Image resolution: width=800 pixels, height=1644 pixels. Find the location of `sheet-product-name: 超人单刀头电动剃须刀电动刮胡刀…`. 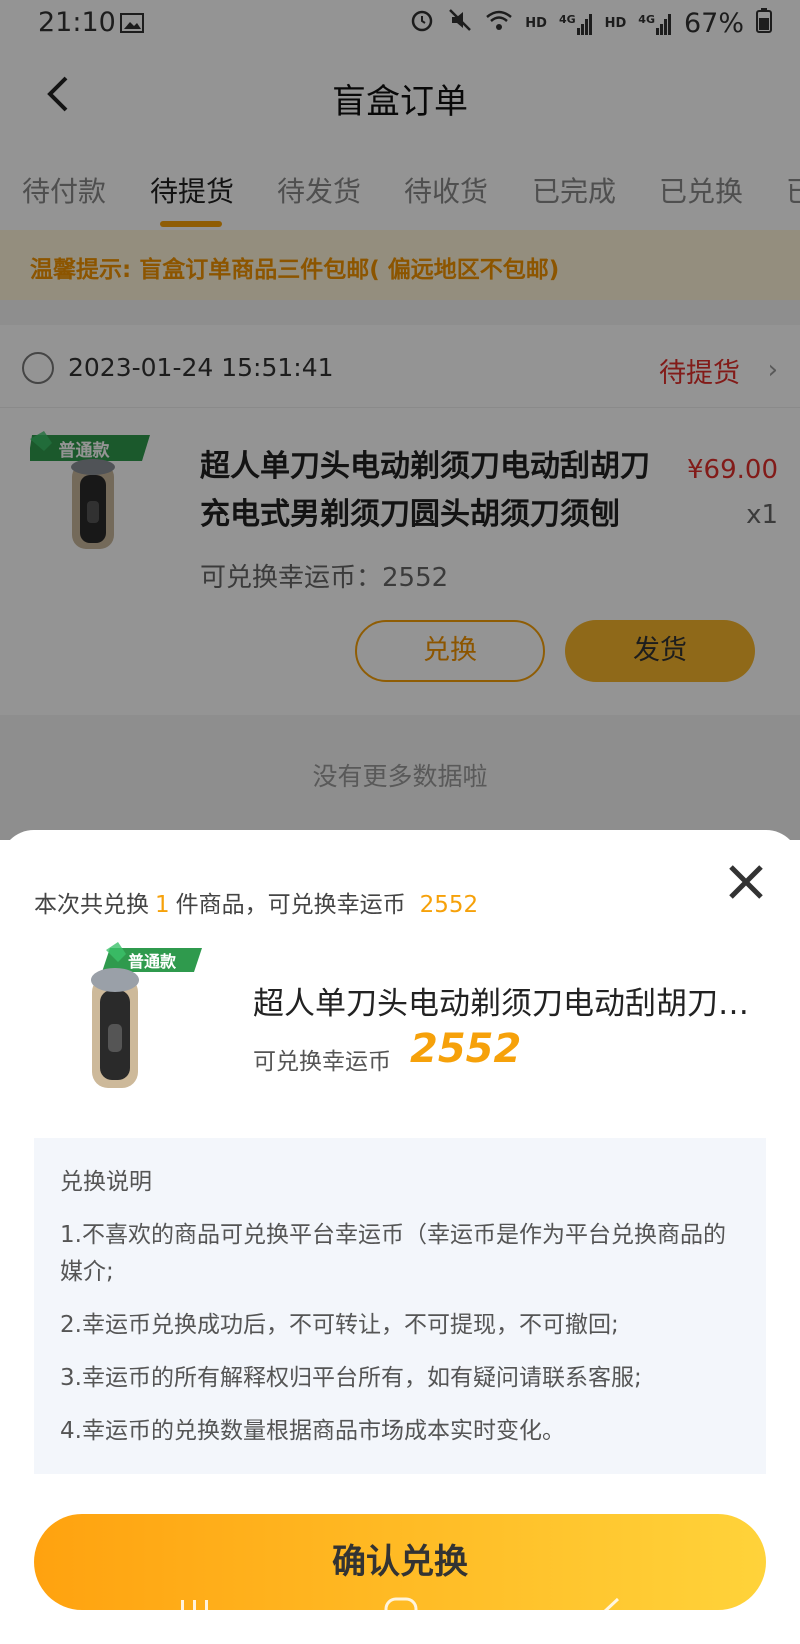

sheet-product-name: 超人单刀头电动剃须刀电动刮胡刀… is located at coordinates (501, 1004).